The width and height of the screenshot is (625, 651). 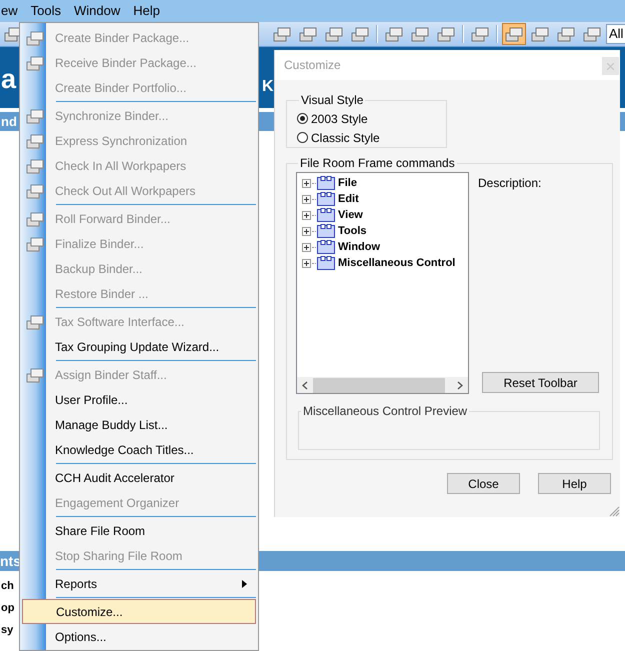 What do you see at coordinates (540, 382) in the screenshot?
I see `reset-toolbar-button: Reset Toolbar` at bounding box center [540, 382].